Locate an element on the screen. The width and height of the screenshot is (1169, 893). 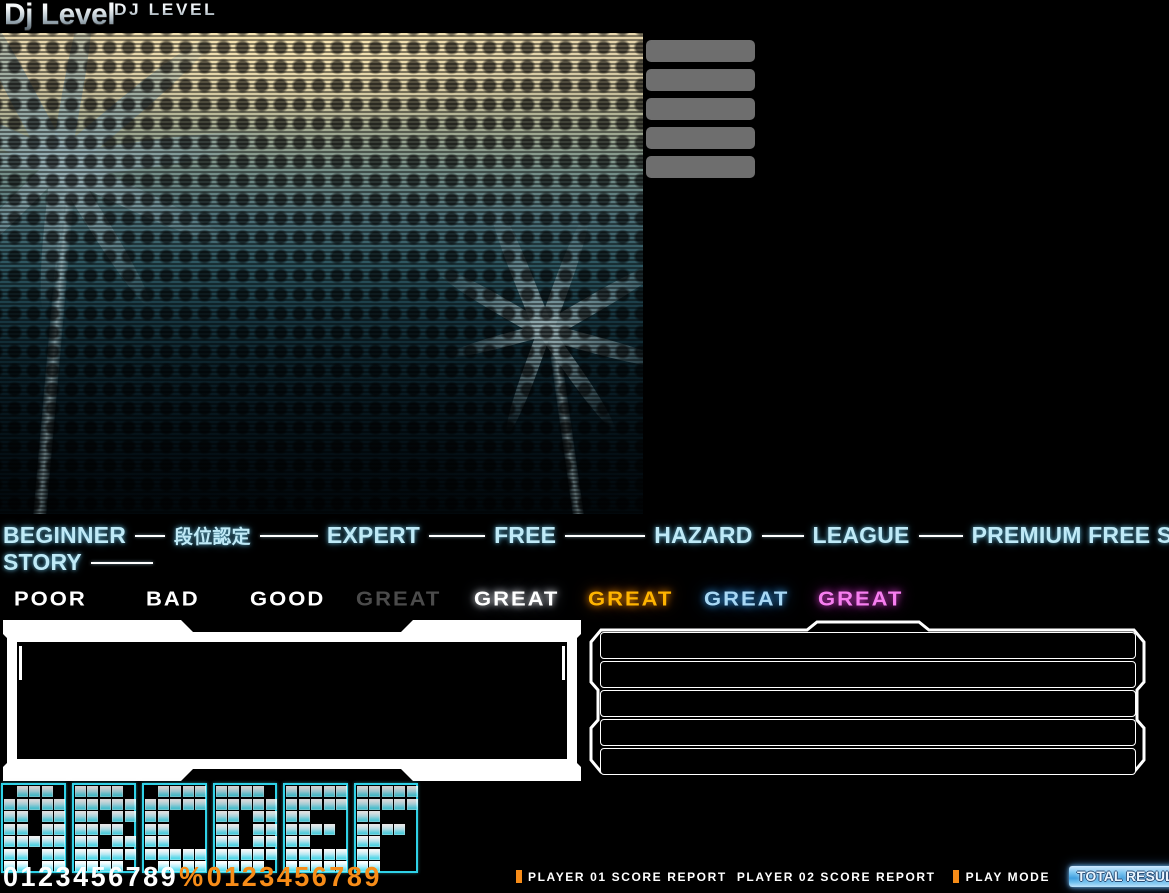
mode-premium-free-standard: PREMIUM FREE STANDARD is located at coordinates (1070, 535).